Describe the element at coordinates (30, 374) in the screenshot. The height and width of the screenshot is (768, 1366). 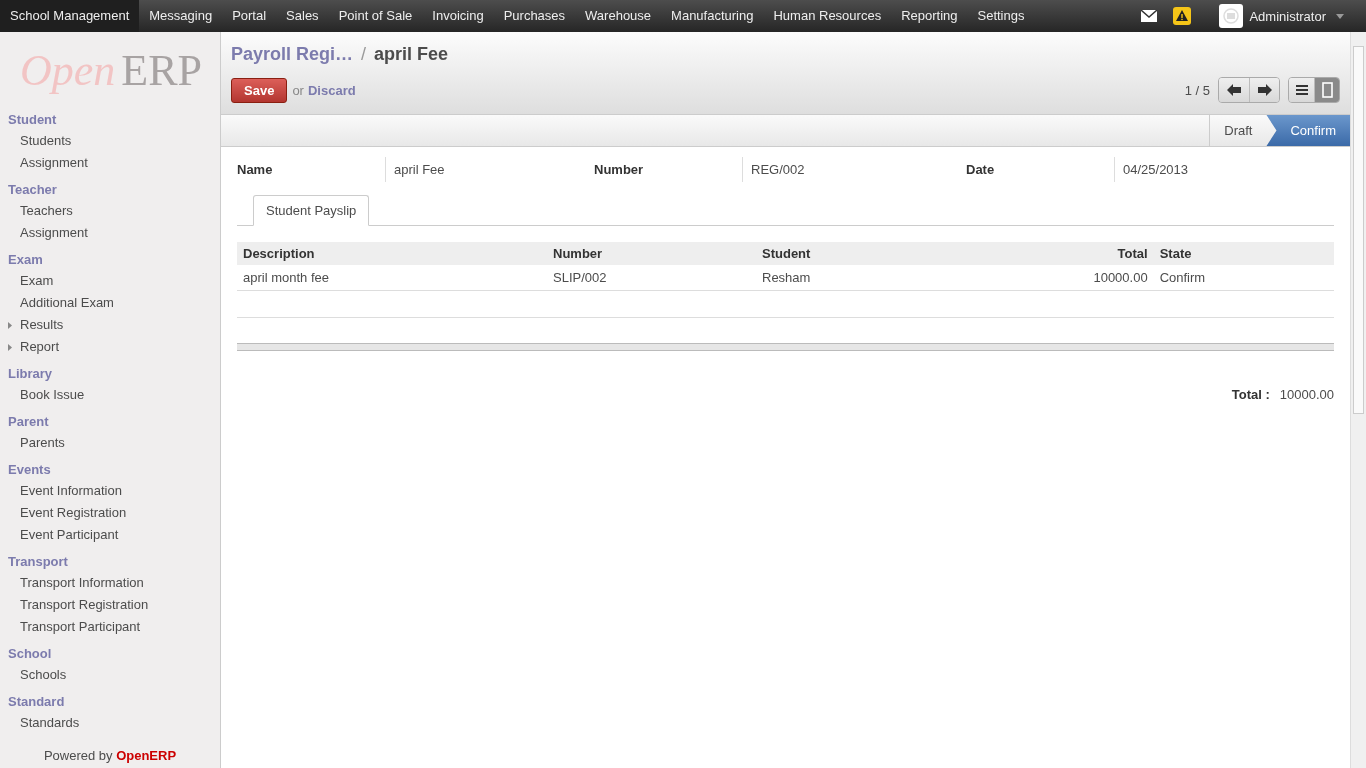
I see `sidebar-section-title: Library` at that location.